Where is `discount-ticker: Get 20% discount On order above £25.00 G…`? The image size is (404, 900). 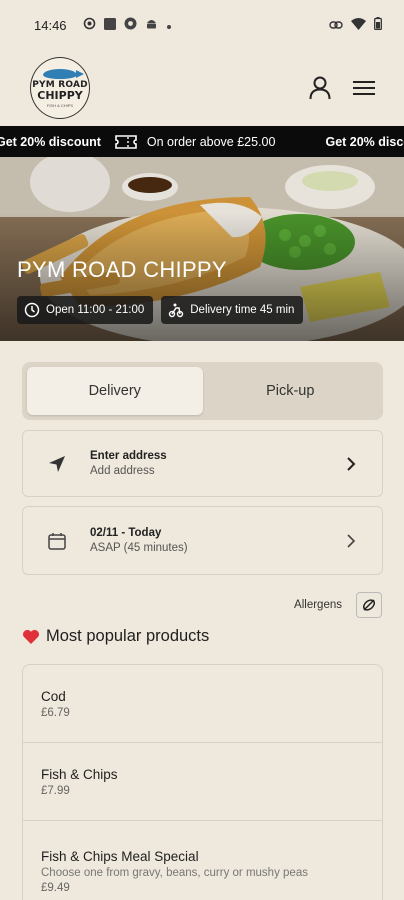 discount-ticker: Get 20% discount On order above £25.00 G… is located at coordinates (202, 141).